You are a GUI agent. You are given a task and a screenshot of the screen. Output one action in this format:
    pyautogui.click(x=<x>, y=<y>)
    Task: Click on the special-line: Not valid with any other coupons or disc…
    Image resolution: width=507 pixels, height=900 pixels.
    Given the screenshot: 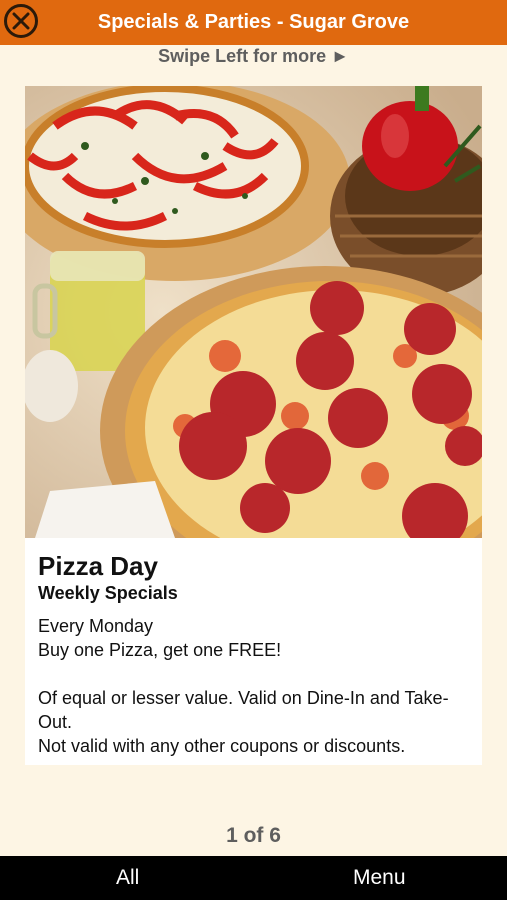 What is the action you would take?
    pyautogui.click(x=222, y=746)
    